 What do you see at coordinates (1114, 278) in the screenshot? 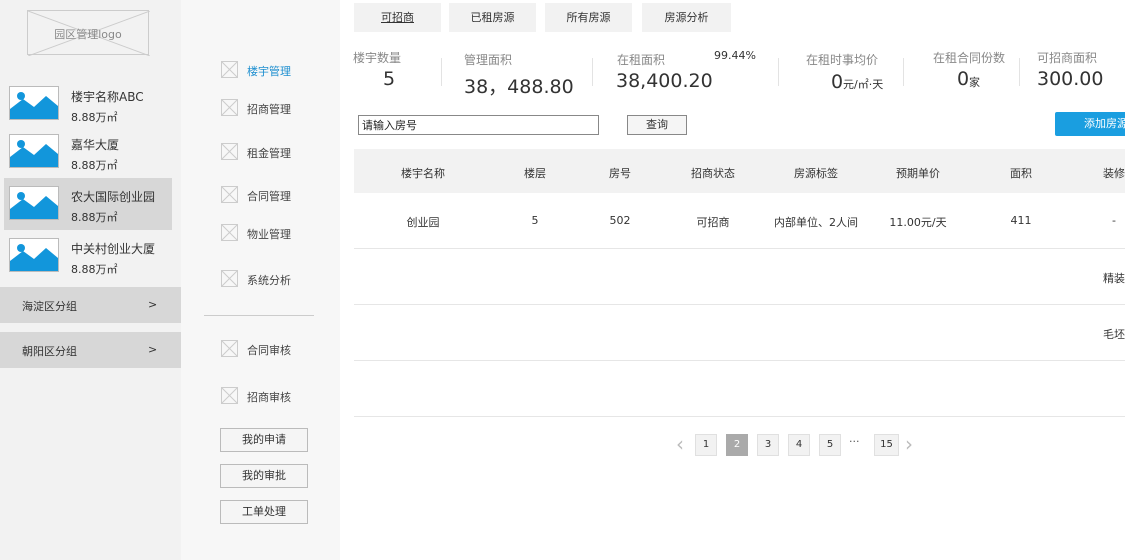
I see `table-cell: 精装` at bounding box center [1114, 278].